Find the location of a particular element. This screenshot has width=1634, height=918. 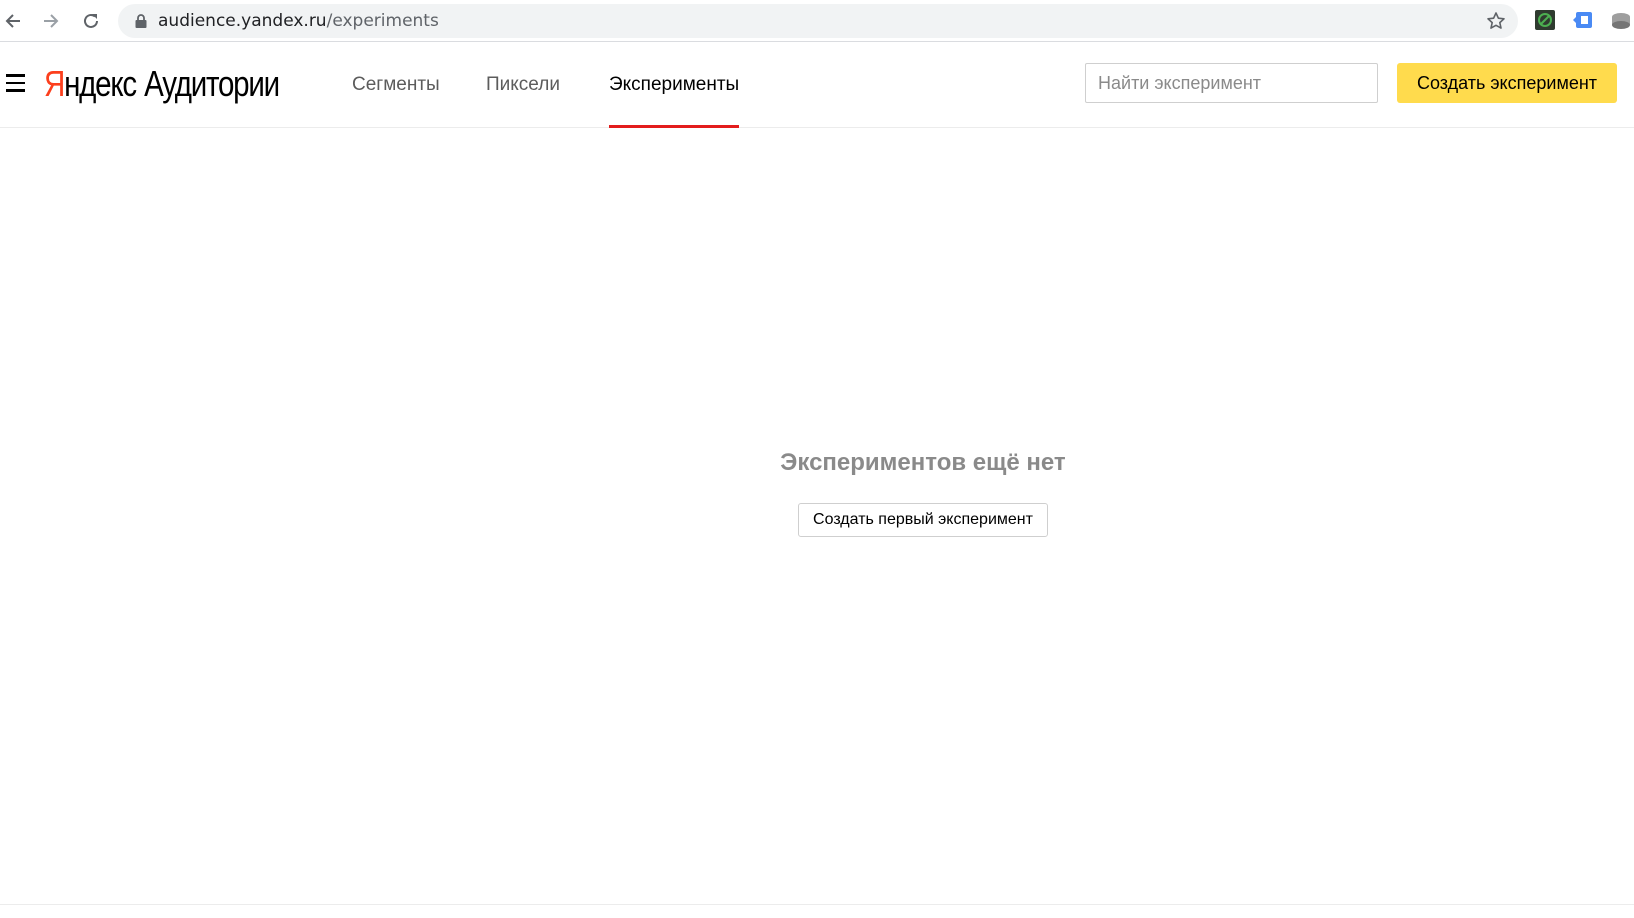

empty-state-title: Экспериментов ещё нет is located at coordinates (923, 462).